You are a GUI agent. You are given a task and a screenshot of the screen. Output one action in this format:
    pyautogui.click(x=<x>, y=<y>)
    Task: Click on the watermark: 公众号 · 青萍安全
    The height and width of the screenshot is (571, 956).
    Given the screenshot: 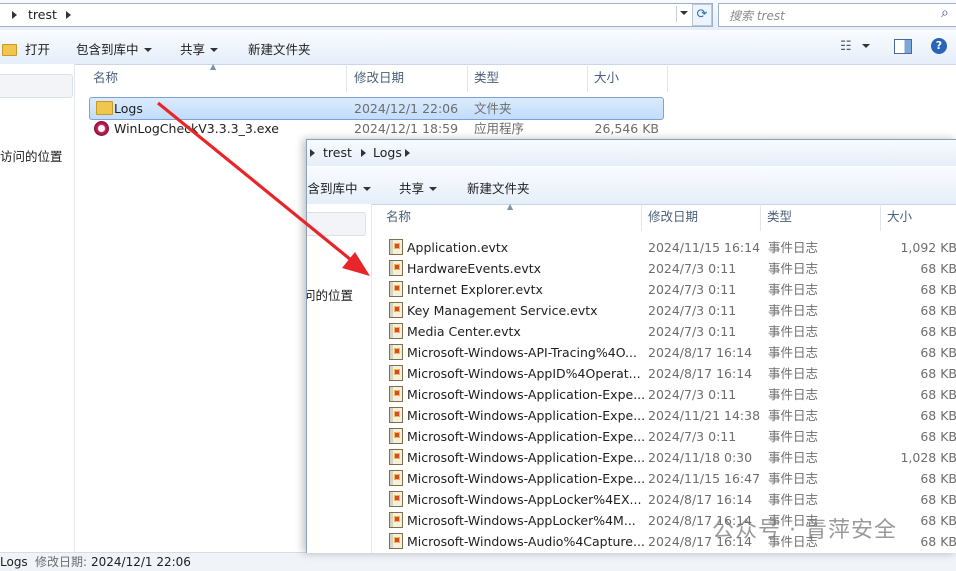 What is the action you would take?
    pyautogui.click(x=804, y=530)
    